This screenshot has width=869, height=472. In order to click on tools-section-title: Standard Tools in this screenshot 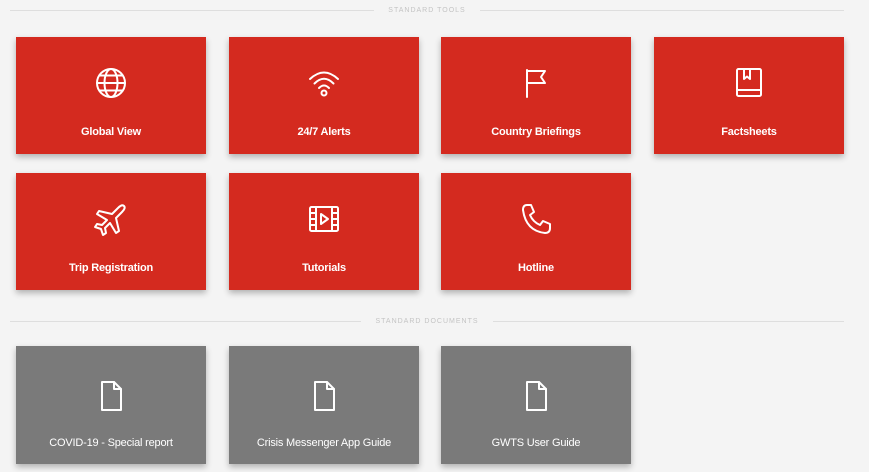, I will do `click(427, 10)`.